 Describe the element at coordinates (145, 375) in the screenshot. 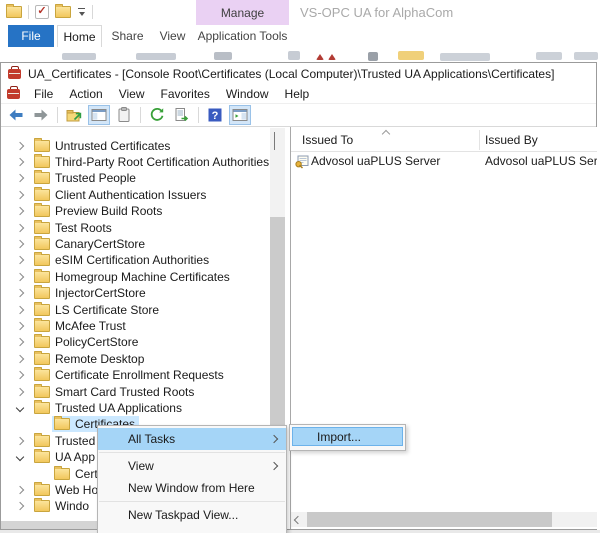

I see `tree-item-certificate-enrollment-requests: Certificate Enrollment Requests` at that location.